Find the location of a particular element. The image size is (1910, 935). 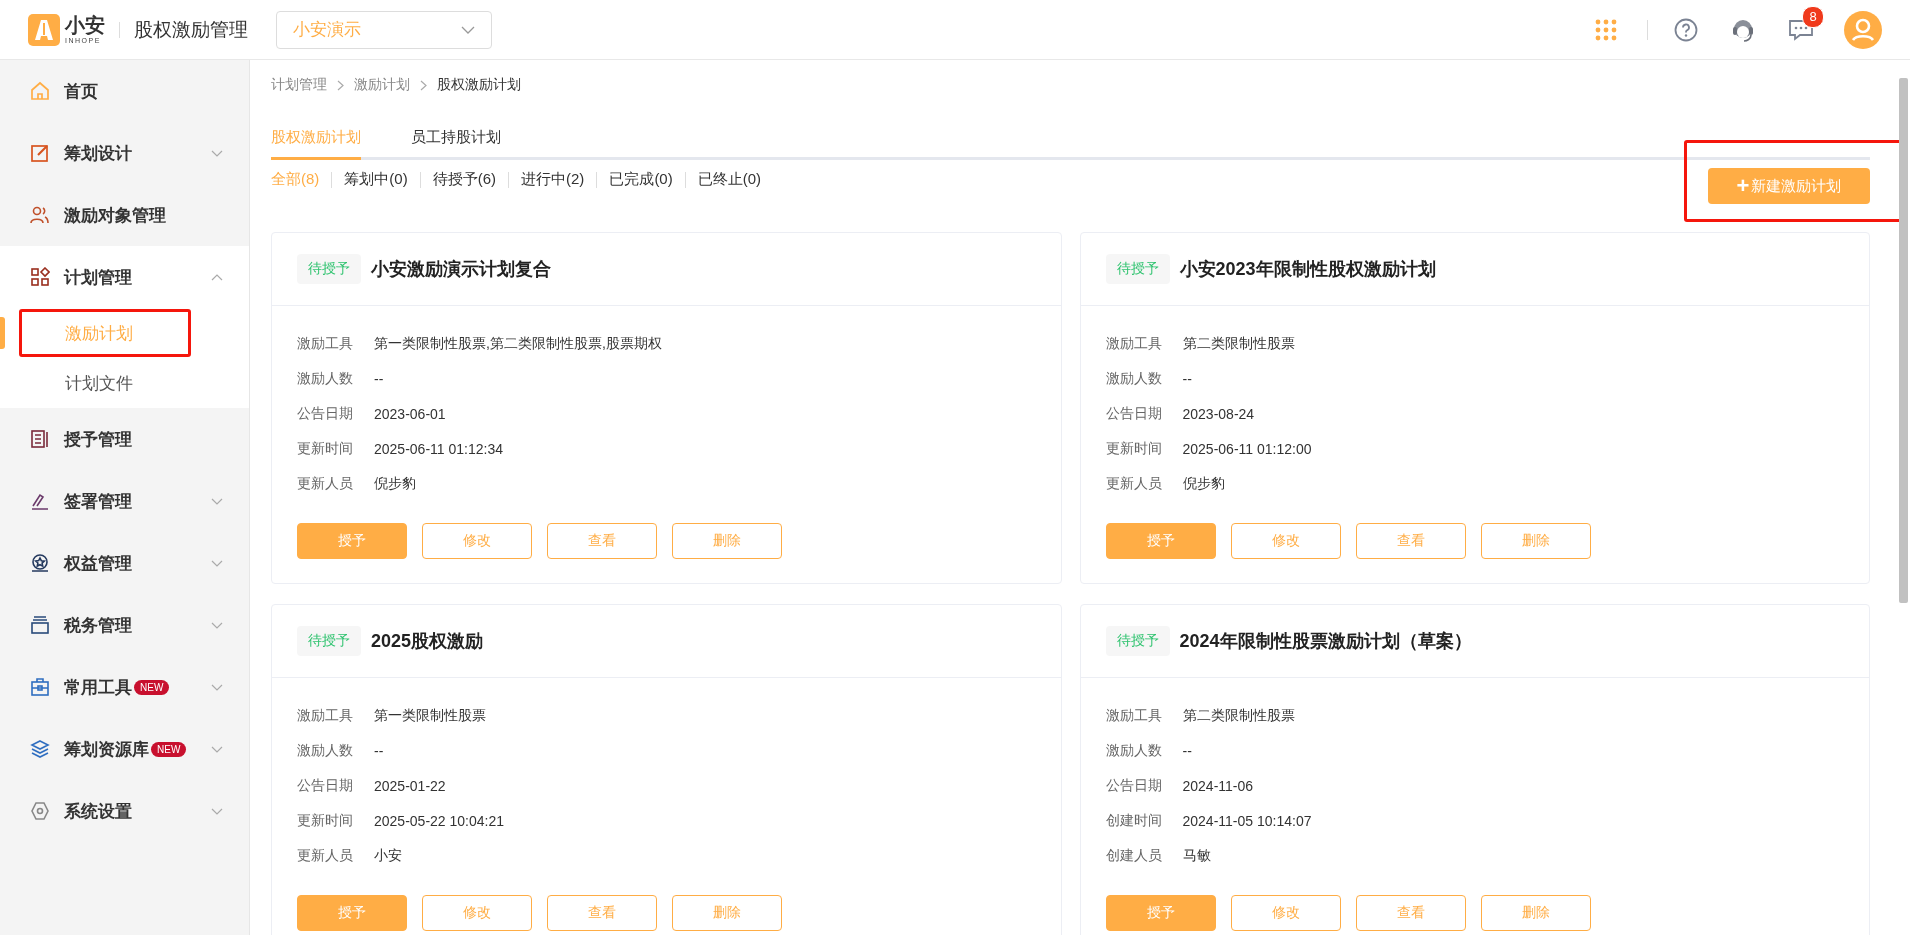

hexagon-icon is located at coordinates (40, 811).